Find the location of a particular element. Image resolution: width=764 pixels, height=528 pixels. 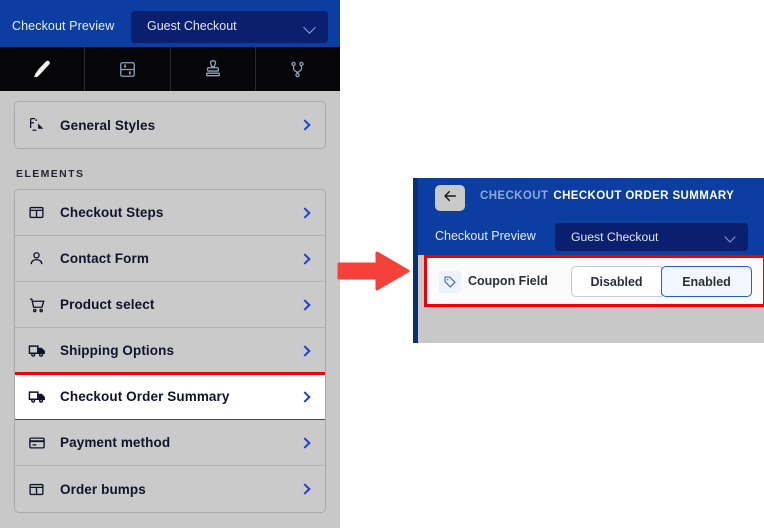

coupon-field-enabled-button: Enabled is located at coordinates (706, 281).